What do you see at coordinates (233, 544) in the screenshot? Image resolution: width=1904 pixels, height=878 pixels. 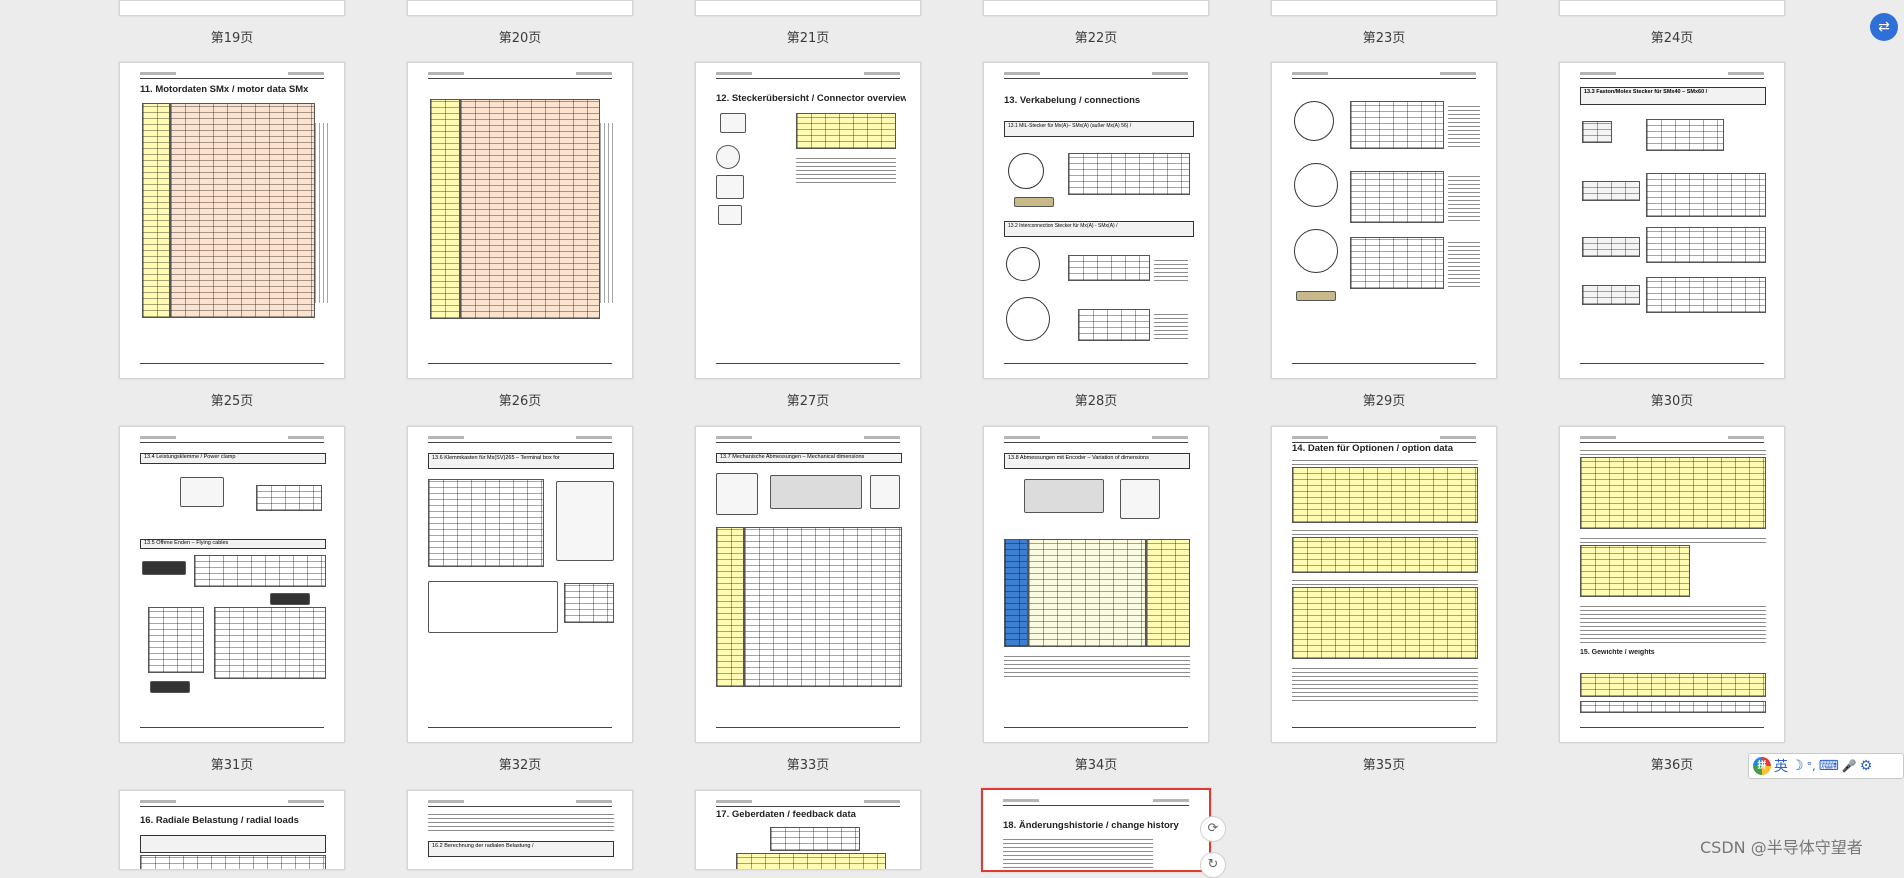 I see `section-heading: 13.5 Offene Enden – Flying cables` at bounding box center [233, 544].